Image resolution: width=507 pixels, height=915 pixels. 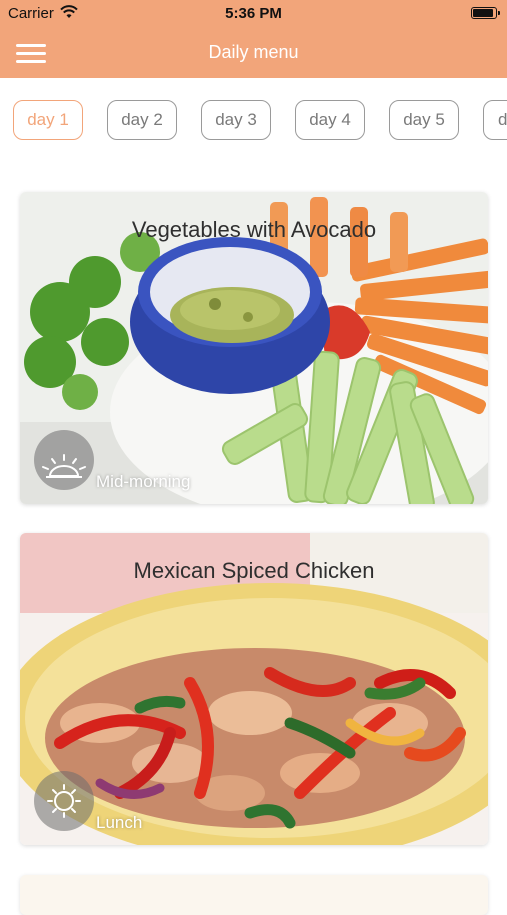 What do you see at coordinates (142, 120) in the screenshot?
I see `tab-day-2: day 2` at bounding box center [142, 120].